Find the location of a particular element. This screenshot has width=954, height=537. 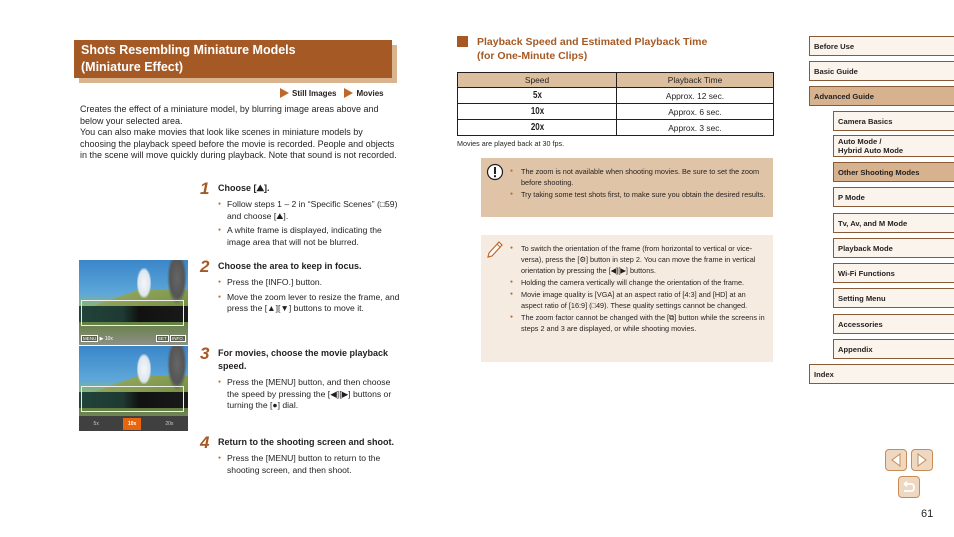

pencil-icon is located at coordinates (495, 252).